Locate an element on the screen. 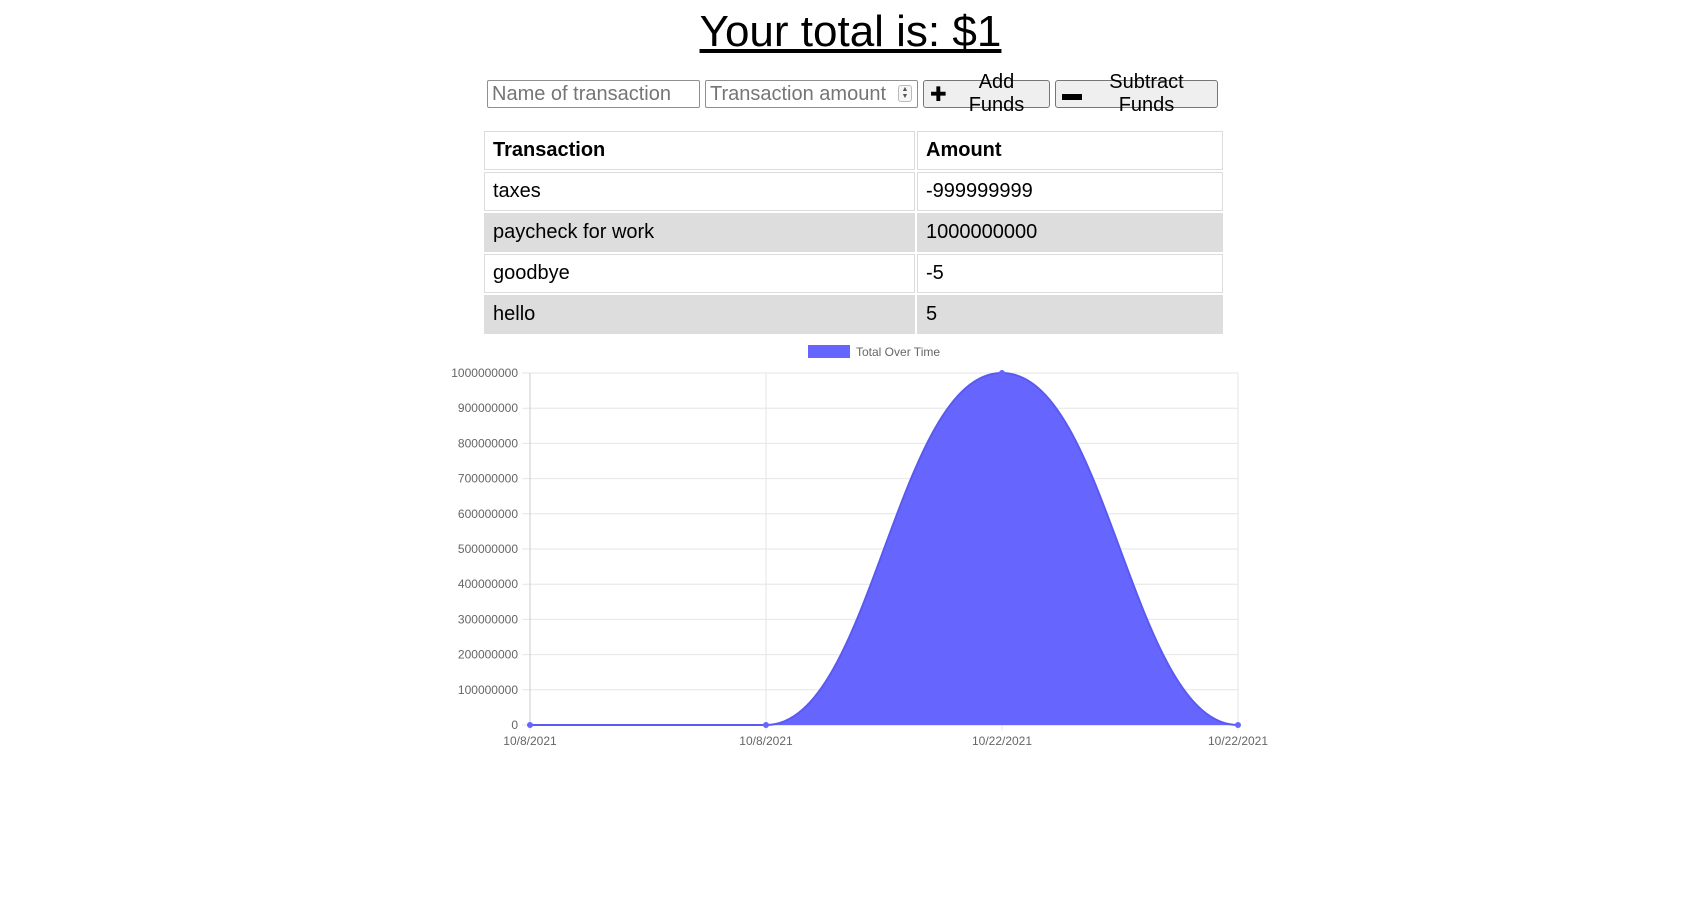 The height and width of the screenshot is (922, 1701). transaction-amount-cell: 5 is located at coordinates (1070, 314).